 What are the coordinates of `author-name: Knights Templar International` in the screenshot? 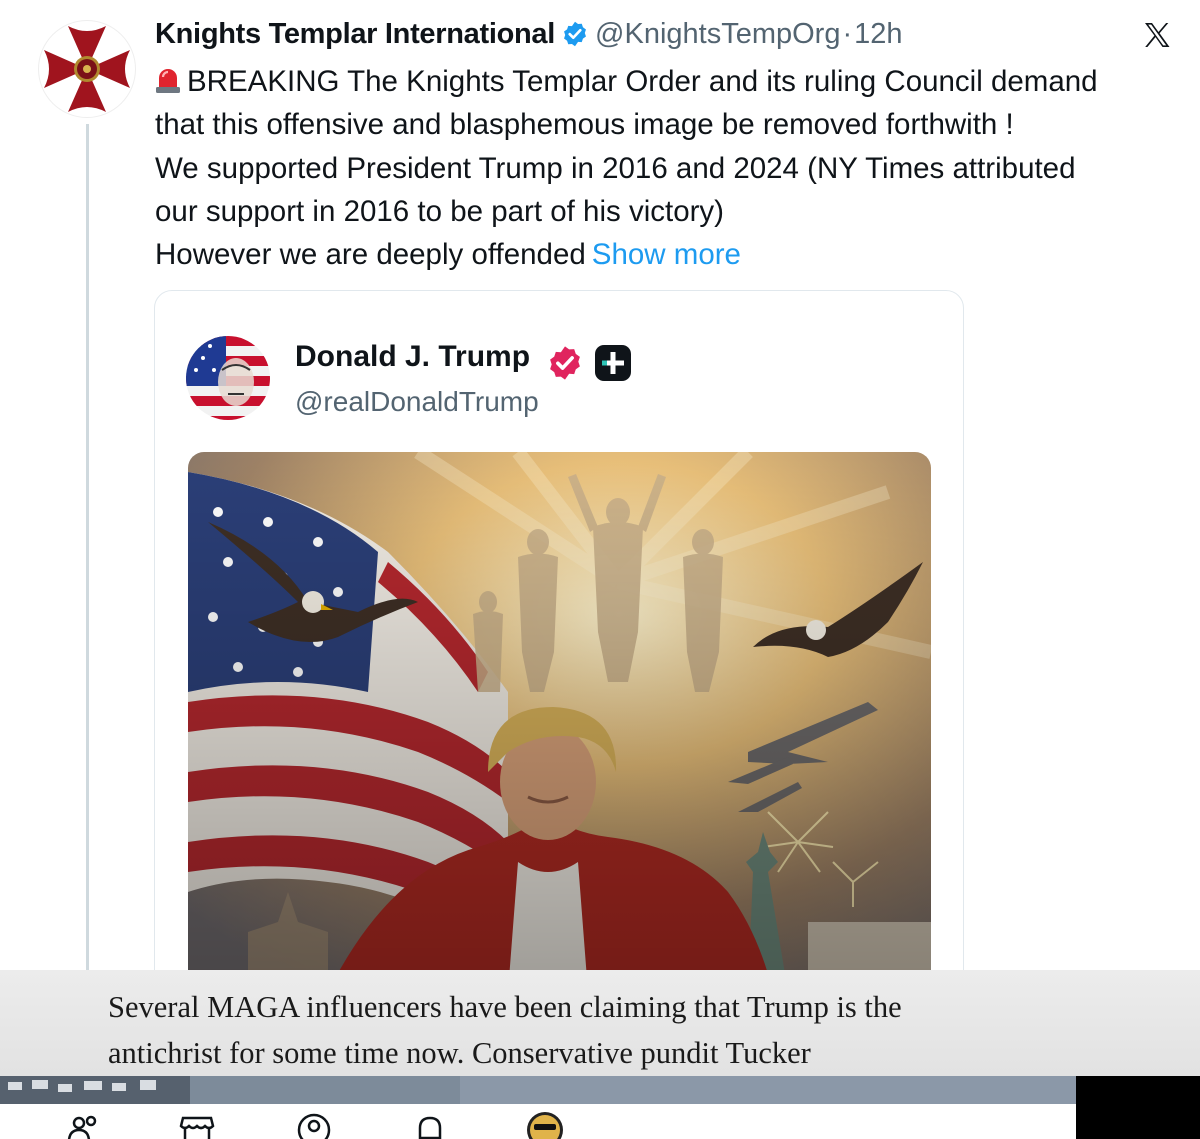 It's located at (355, 34).